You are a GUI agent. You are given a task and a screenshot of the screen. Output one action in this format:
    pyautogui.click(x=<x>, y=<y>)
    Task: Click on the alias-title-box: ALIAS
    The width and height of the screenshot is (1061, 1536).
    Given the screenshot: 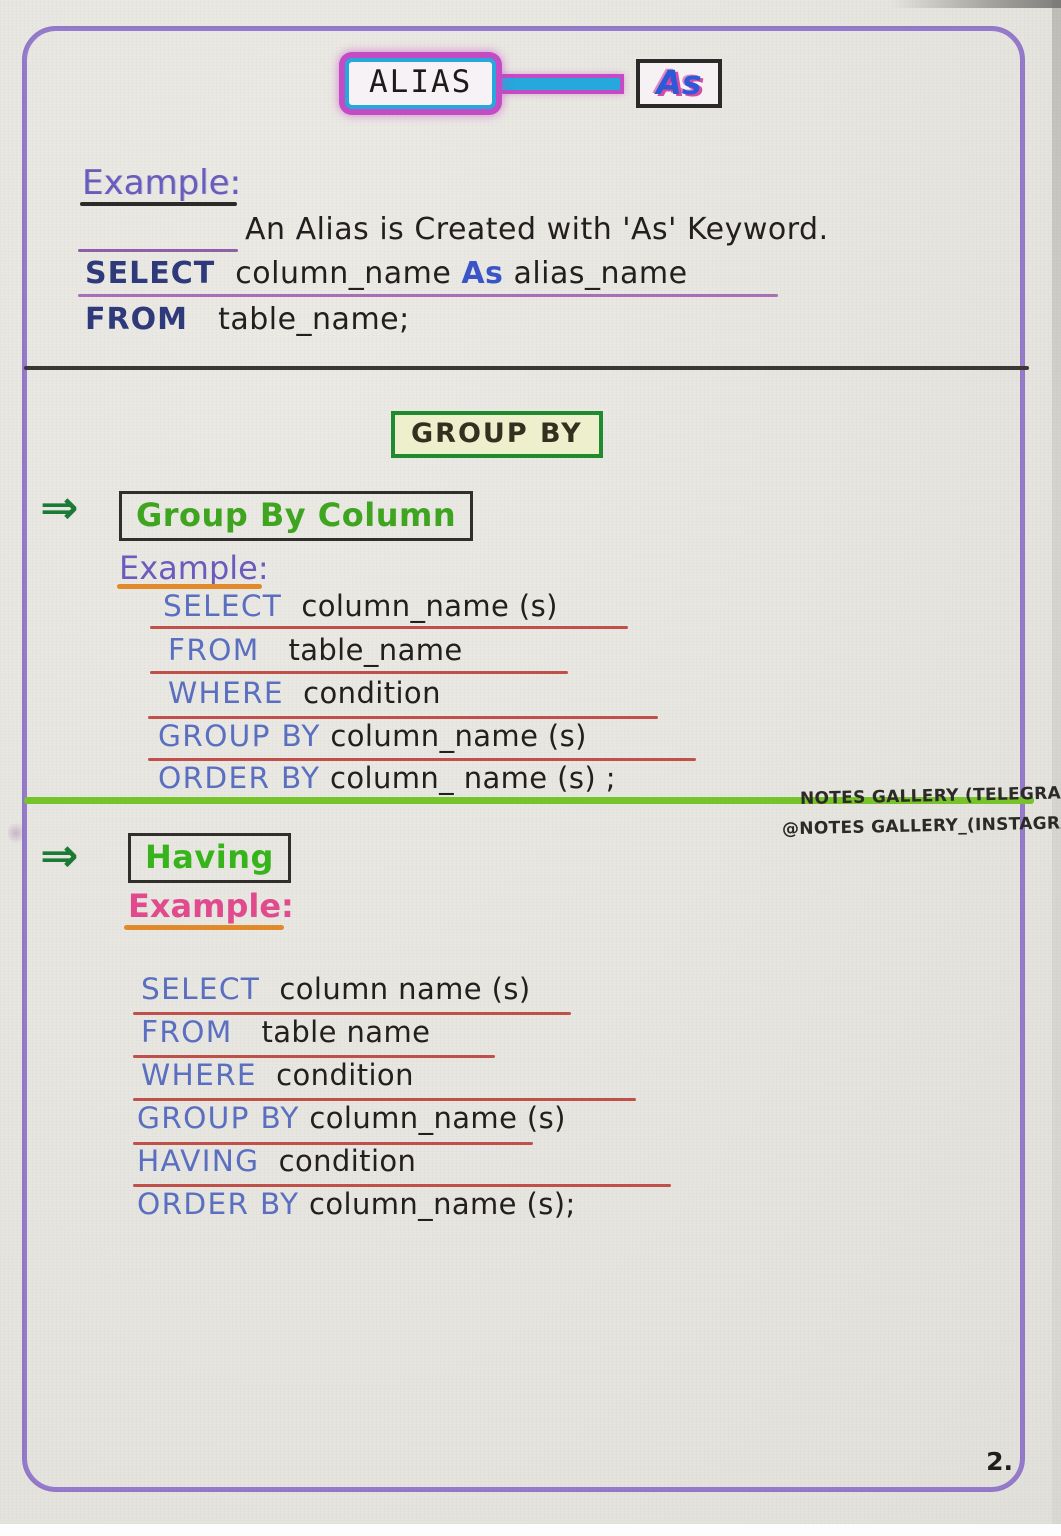 What is the action you would take?
    pyautogui.click(x=421, y=83)
    